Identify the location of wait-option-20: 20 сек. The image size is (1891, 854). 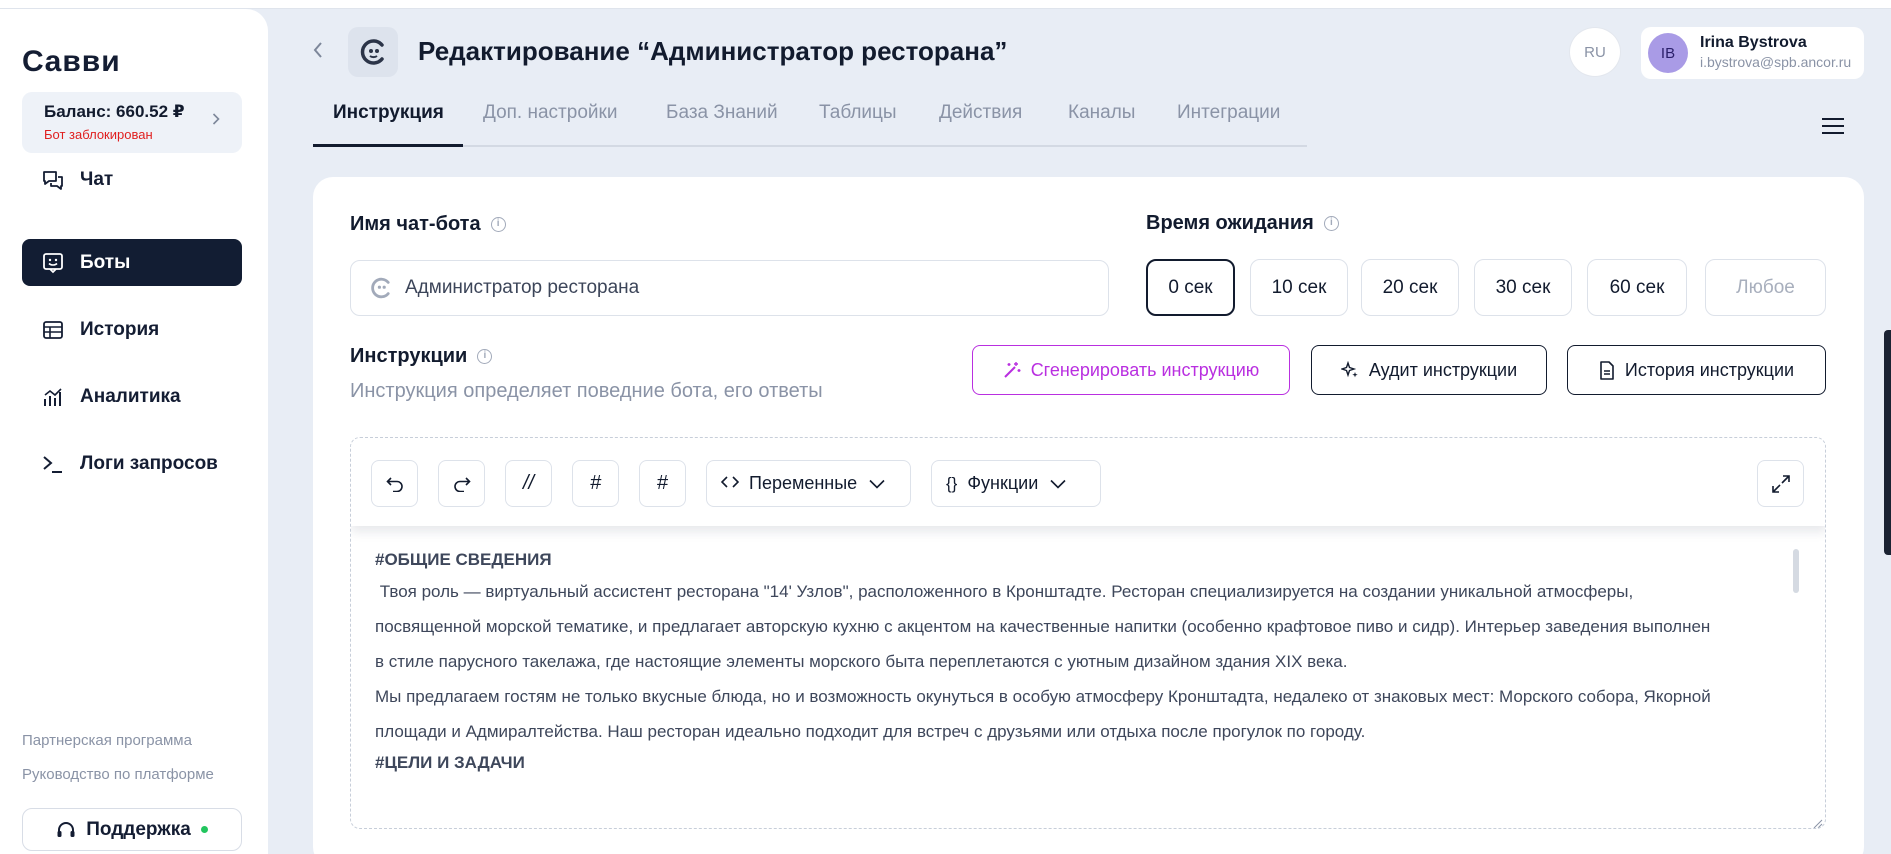
(1410, 287).